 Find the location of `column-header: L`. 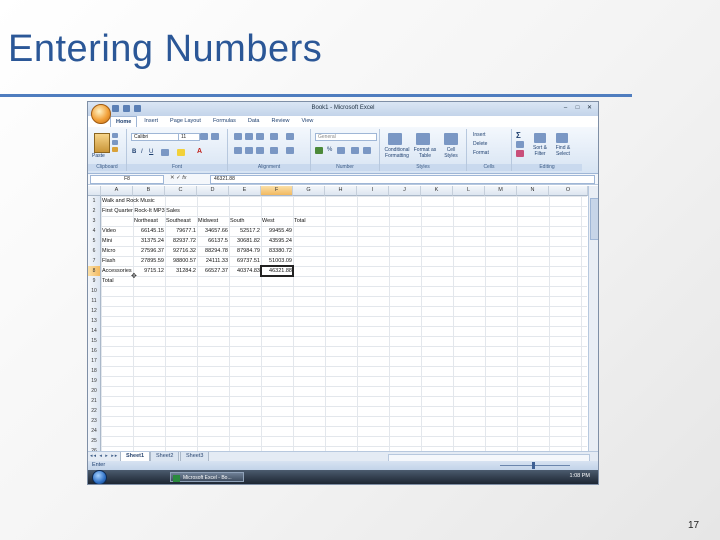

column-header: L is located at coordinates (469, 191).